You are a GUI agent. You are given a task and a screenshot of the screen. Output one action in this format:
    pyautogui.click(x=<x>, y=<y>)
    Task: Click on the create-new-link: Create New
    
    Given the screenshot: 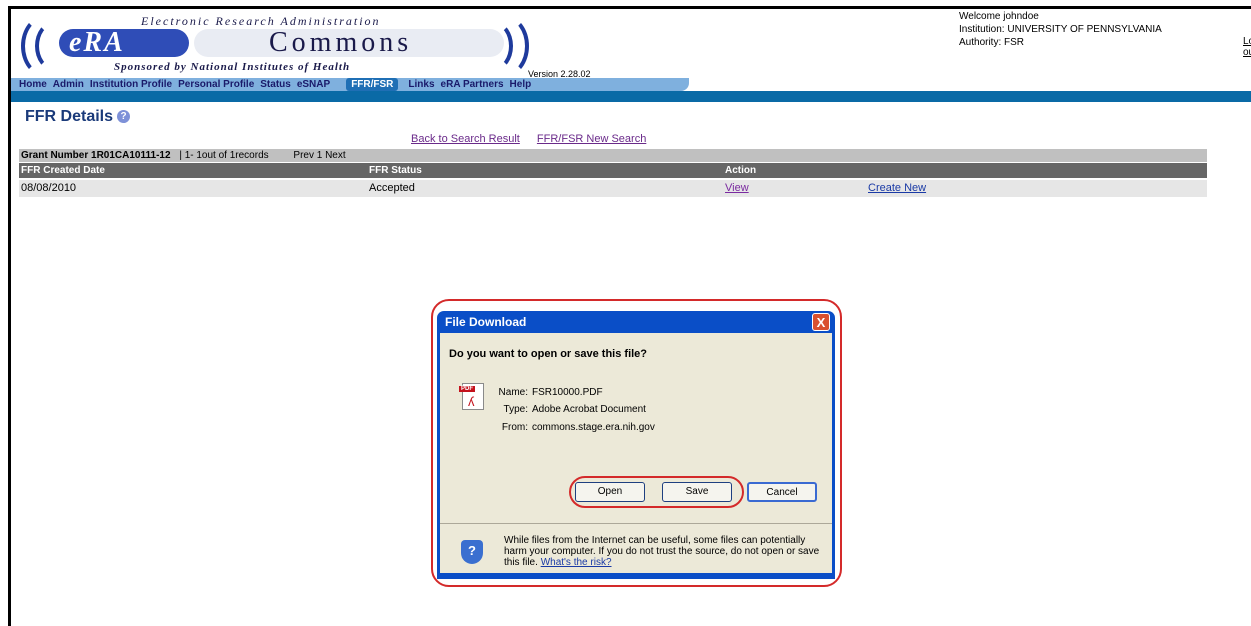 What is the action you would take?
    pyautogui.click(x=897, y=188)
    